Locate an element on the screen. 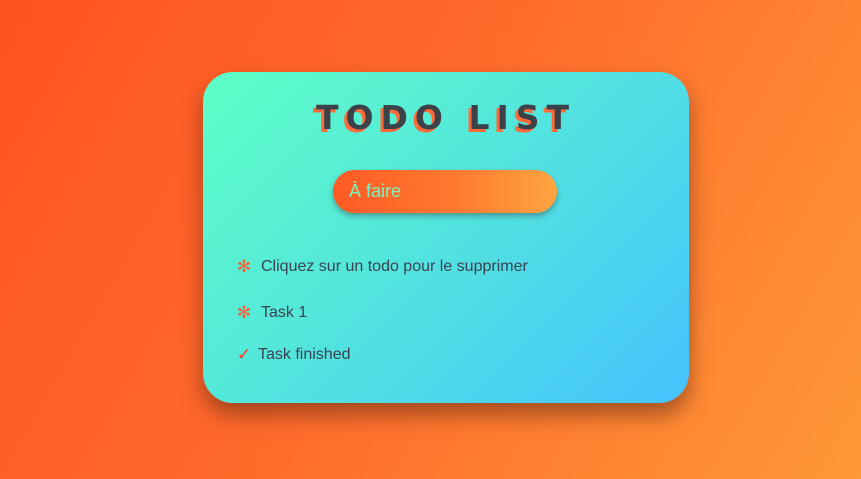 The width and height of the screenshot is (861, 479). todo-input is located at coordinates (445, 191).